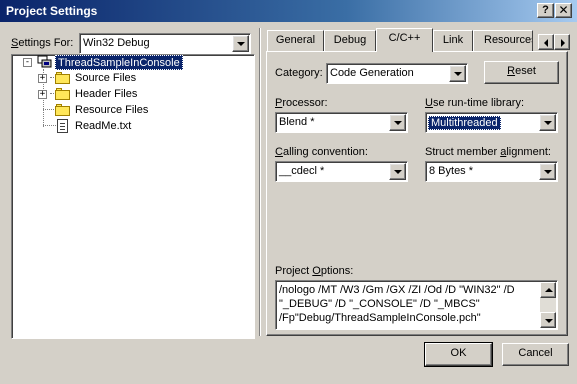  Describe the element at coordinates (314, 271) in the screenshot. I see `project-options-label: Project Options:` at that location.